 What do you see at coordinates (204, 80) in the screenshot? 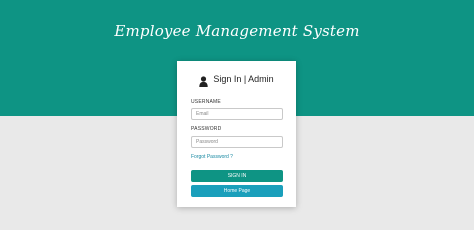
I see `user-icon` at bounding box center [204, 80].